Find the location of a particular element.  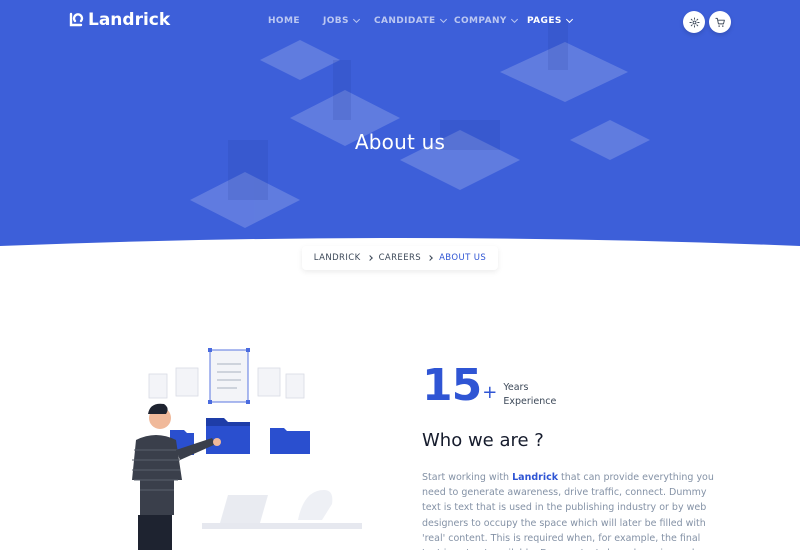

breadcrumb-item-landrick: LANDRICK is located at coordinates (337, 258).